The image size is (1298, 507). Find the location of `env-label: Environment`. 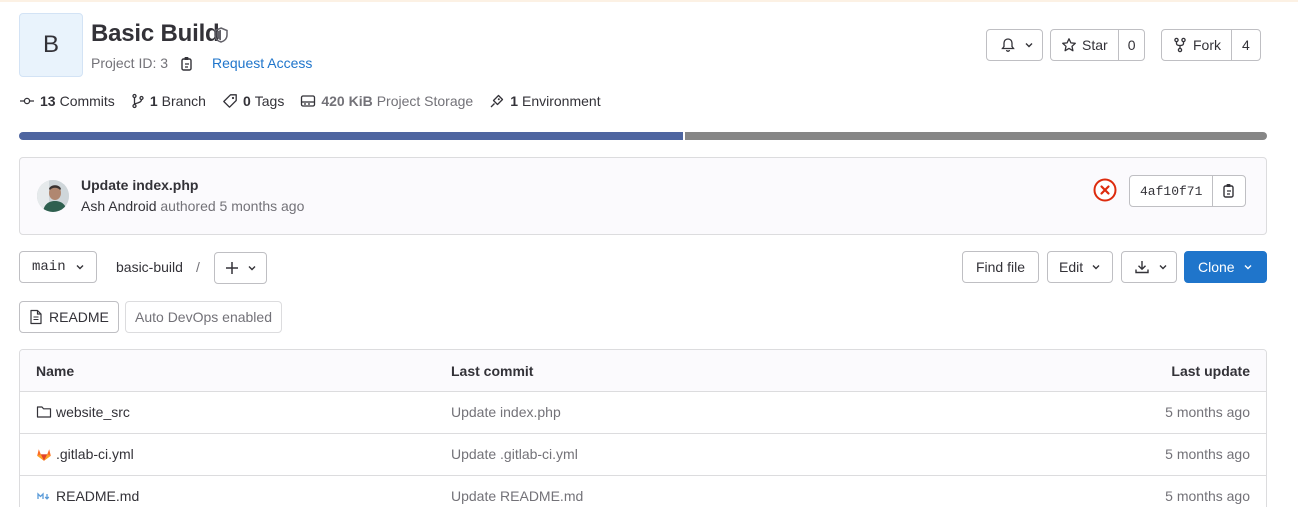

env-label: Environment is located at coordinates (561, 101).